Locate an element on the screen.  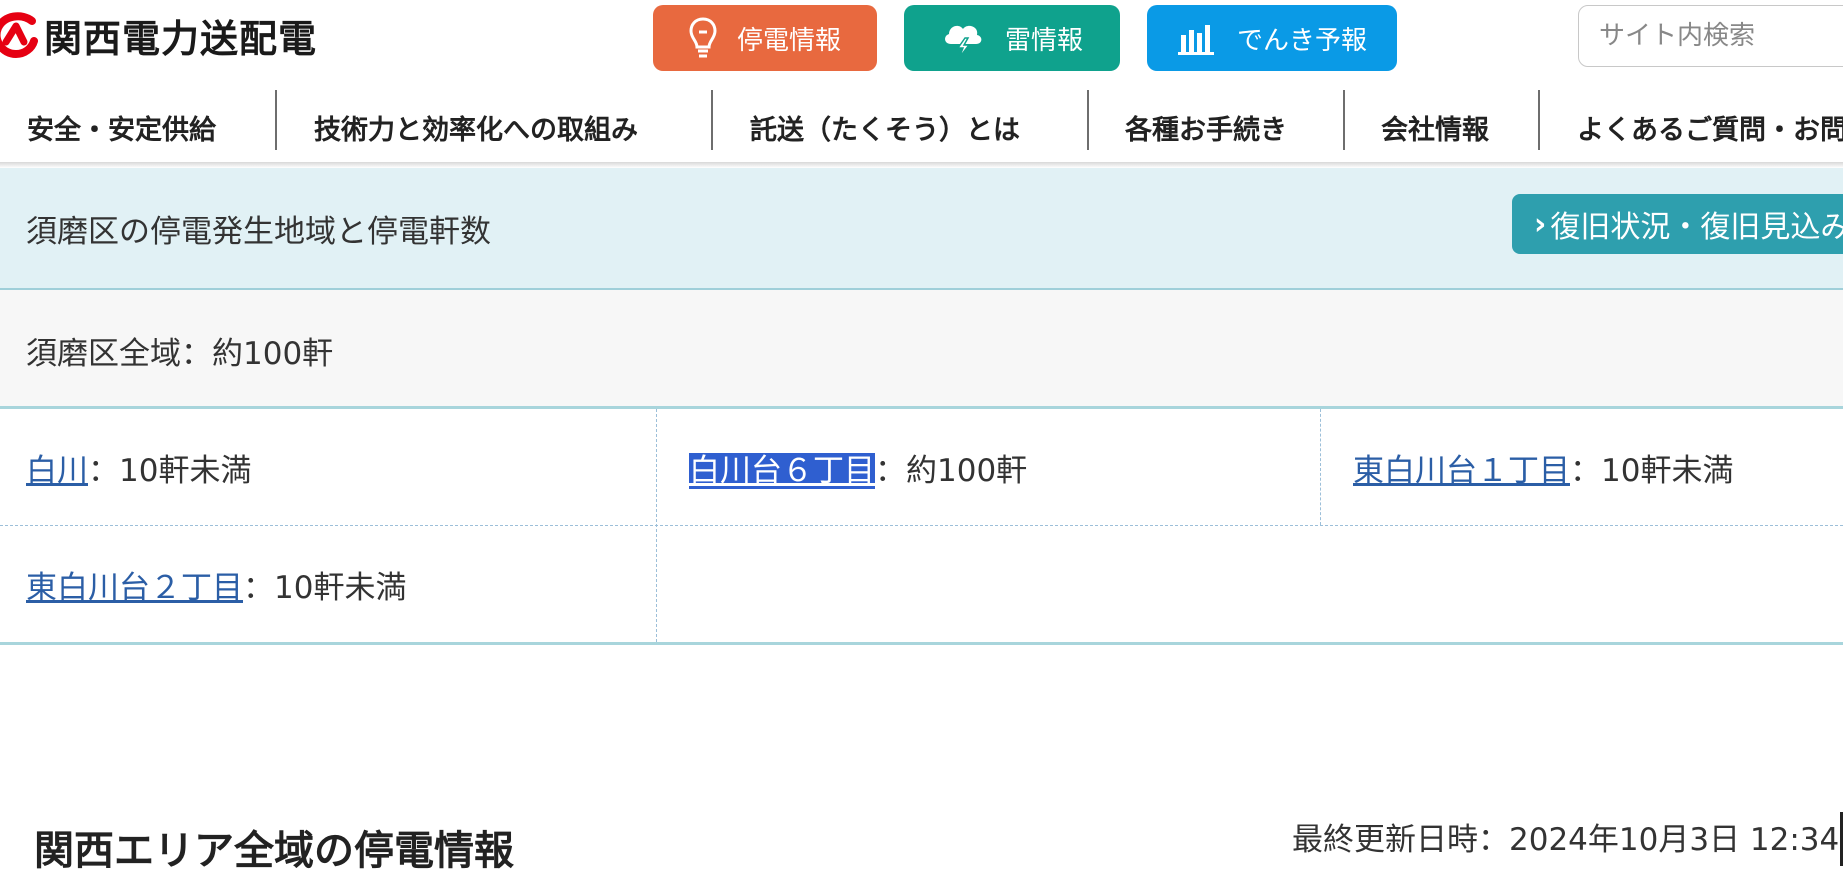
restore-status-label: 復旧状況・復旧見込み is located at coordinates (1696, 227).